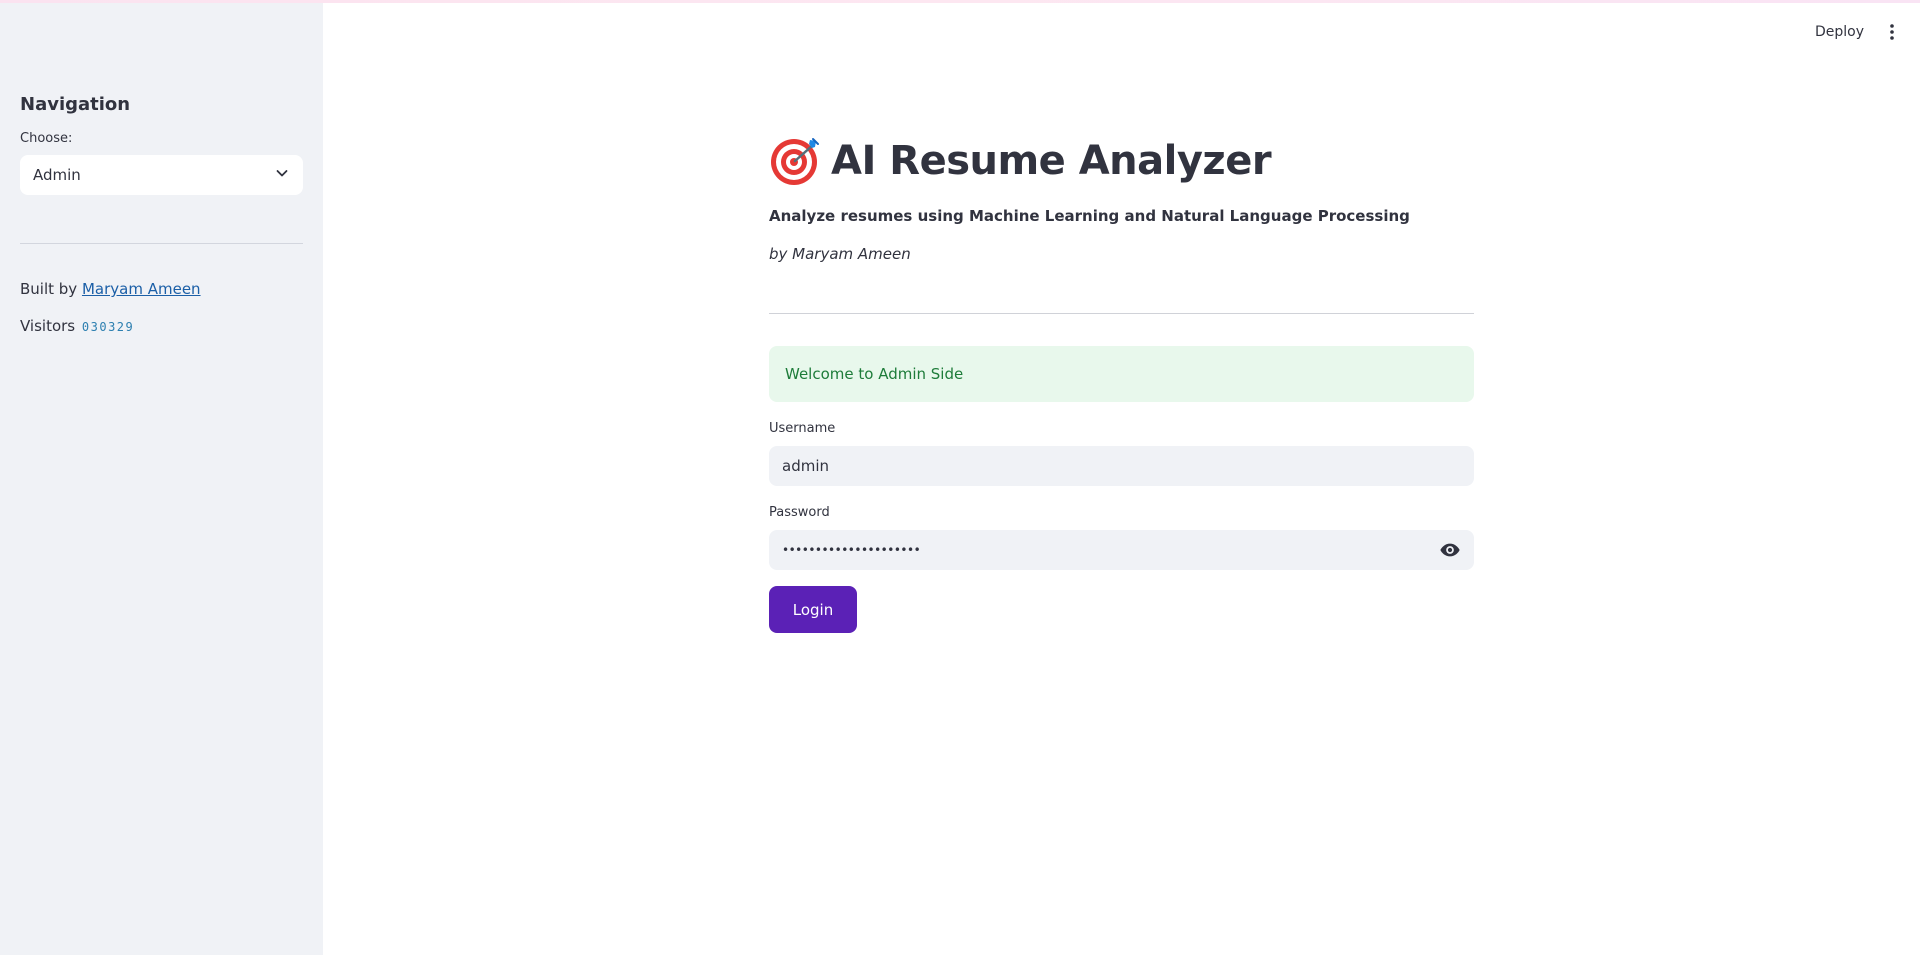 The height and width of the screenshot is (955, 1920). What do you see at coordinates (75, 104) in the screenshot?
I see `sidebar-heading: Navigation` at bounding box center [75, 104].